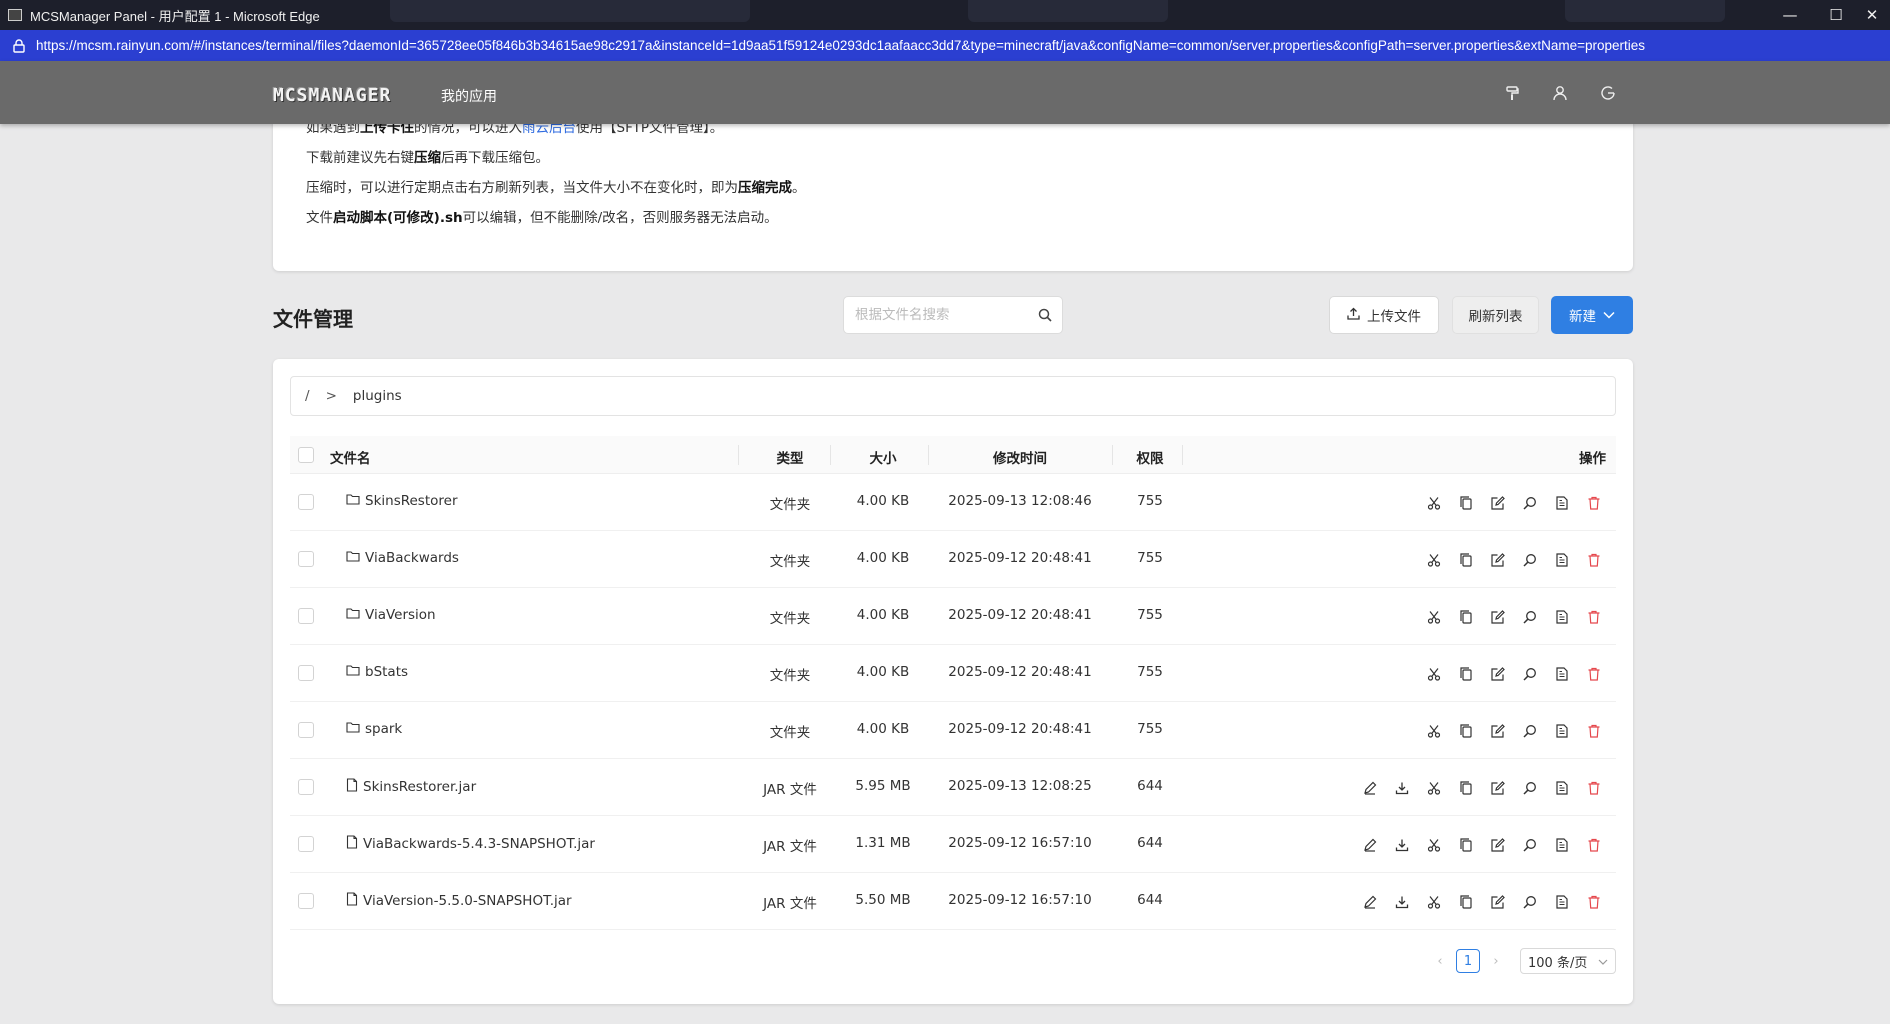 The width and height of the screenshot is (1890, 1024). I want to click on breadcrumb-current: plugins, so click(377, 396).